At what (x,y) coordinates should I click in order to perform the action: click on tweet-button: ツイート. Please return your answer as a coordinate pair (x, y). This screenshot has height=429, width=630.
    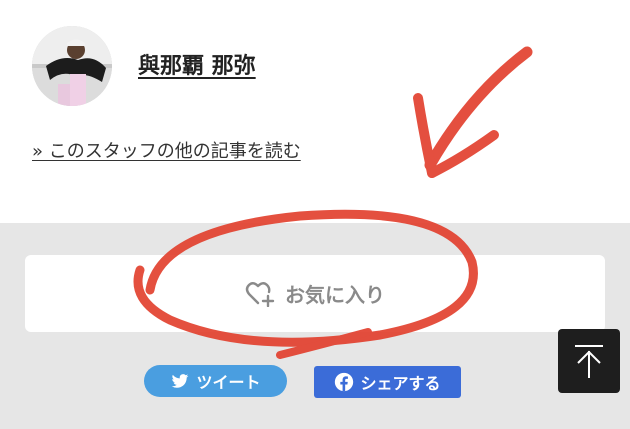
    Looking at the image, I should click on (215, 381).